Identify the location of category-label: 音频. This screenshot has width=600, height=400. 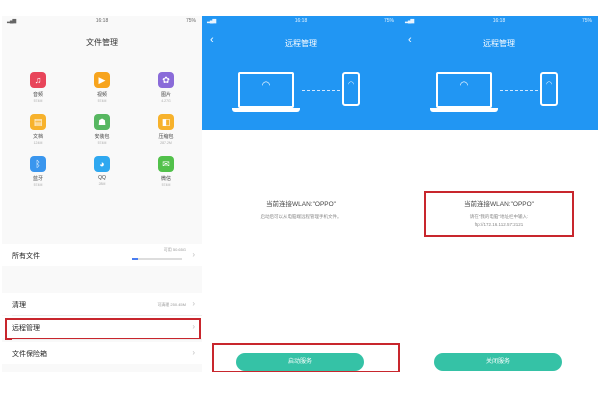
(37, 95).